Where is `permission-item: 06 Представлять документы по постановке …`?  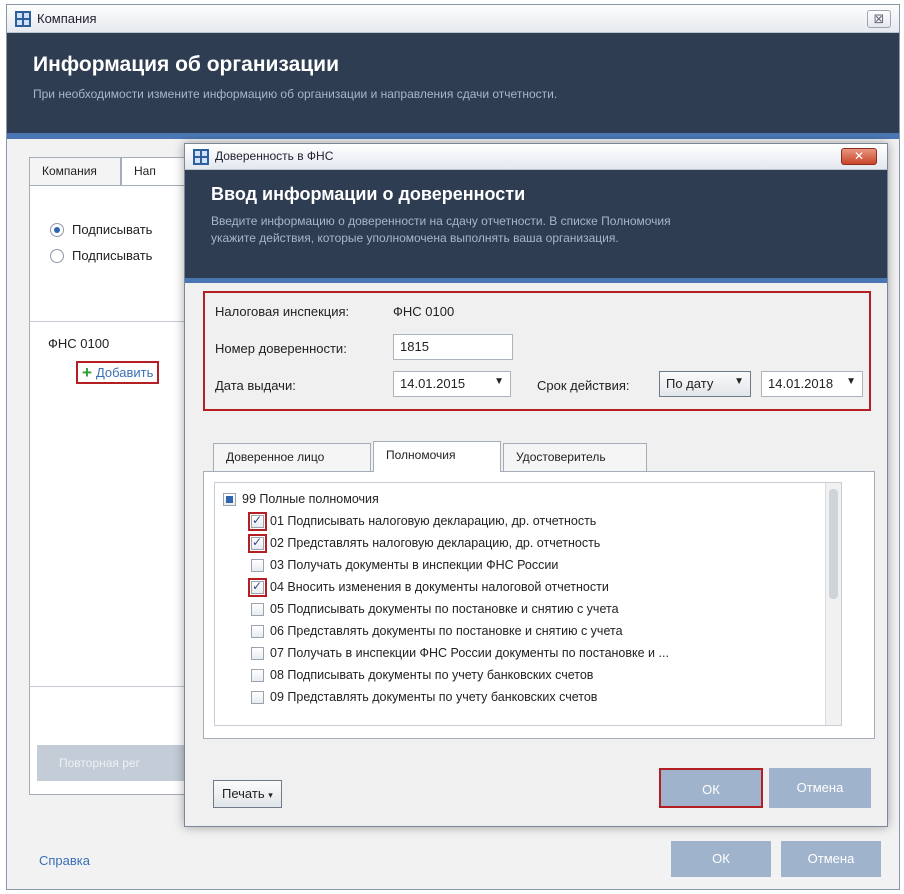
permission-item: 06 Представлять документы по постановке … is located at coordinates (437, 631).